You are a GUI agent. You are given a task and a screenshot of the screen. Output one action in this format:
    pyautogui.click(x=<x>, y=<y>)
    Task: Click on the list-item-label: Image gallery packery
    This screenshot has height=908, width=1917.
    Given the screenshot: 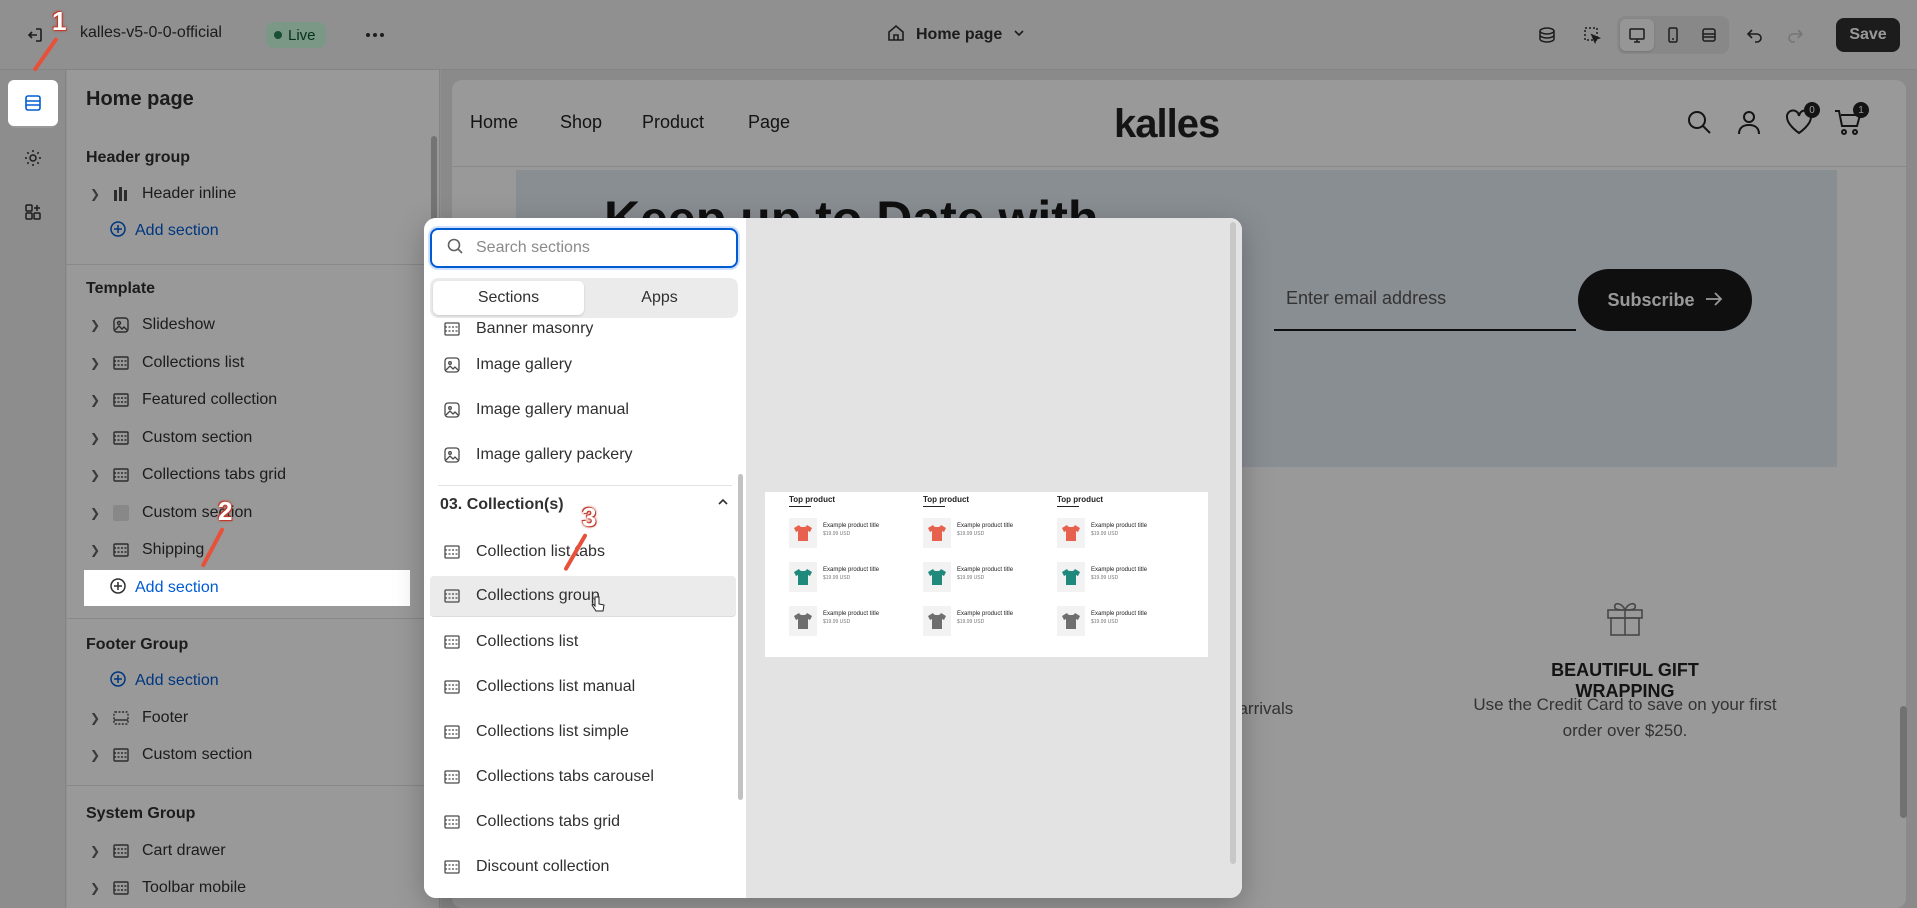 What is the action you would take?
    pyautogui.click(x=554, y=454)
    